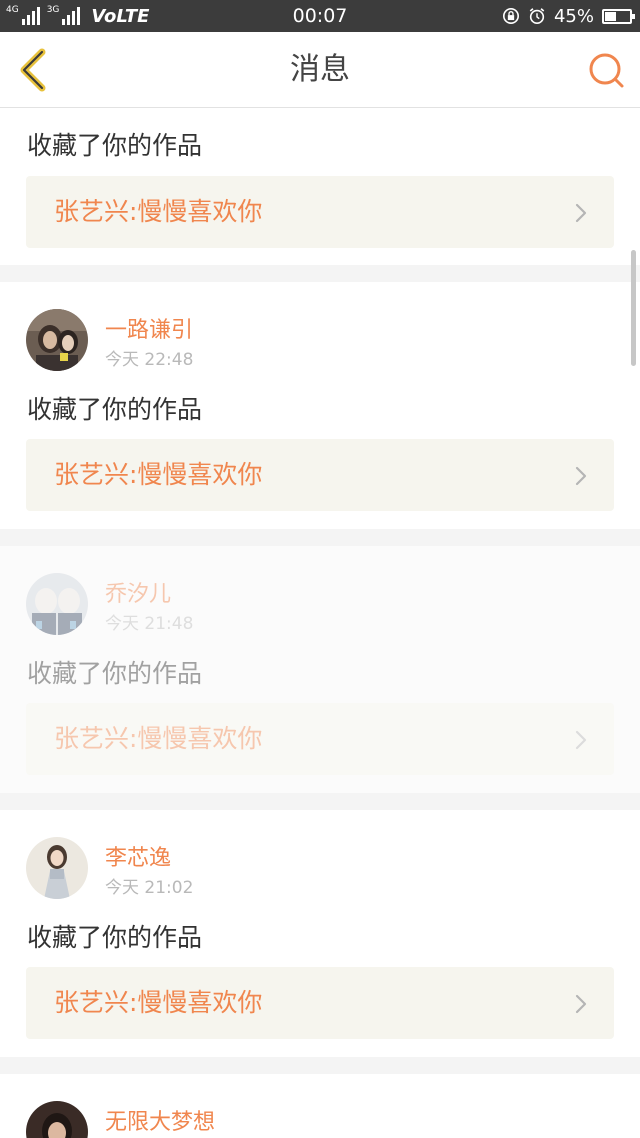 Image resolution: width=640 pixels, height=1138 pixels. I want to click on page-title: 消息, so click(320, 69).